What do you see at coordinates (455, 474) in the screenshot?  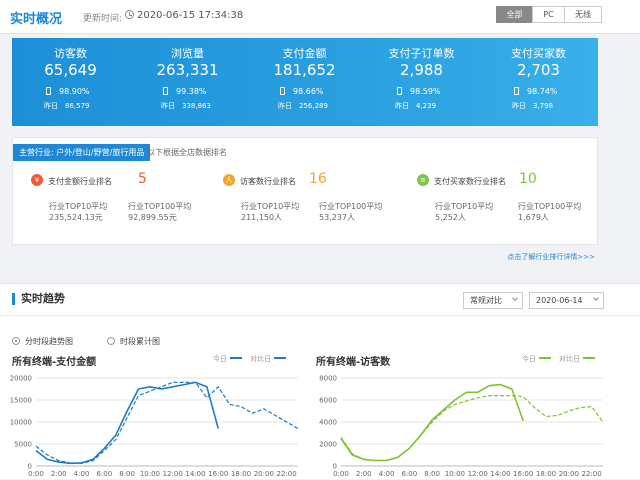 I see `x-tick-label: 10:00` at bounding box center [455, 474].